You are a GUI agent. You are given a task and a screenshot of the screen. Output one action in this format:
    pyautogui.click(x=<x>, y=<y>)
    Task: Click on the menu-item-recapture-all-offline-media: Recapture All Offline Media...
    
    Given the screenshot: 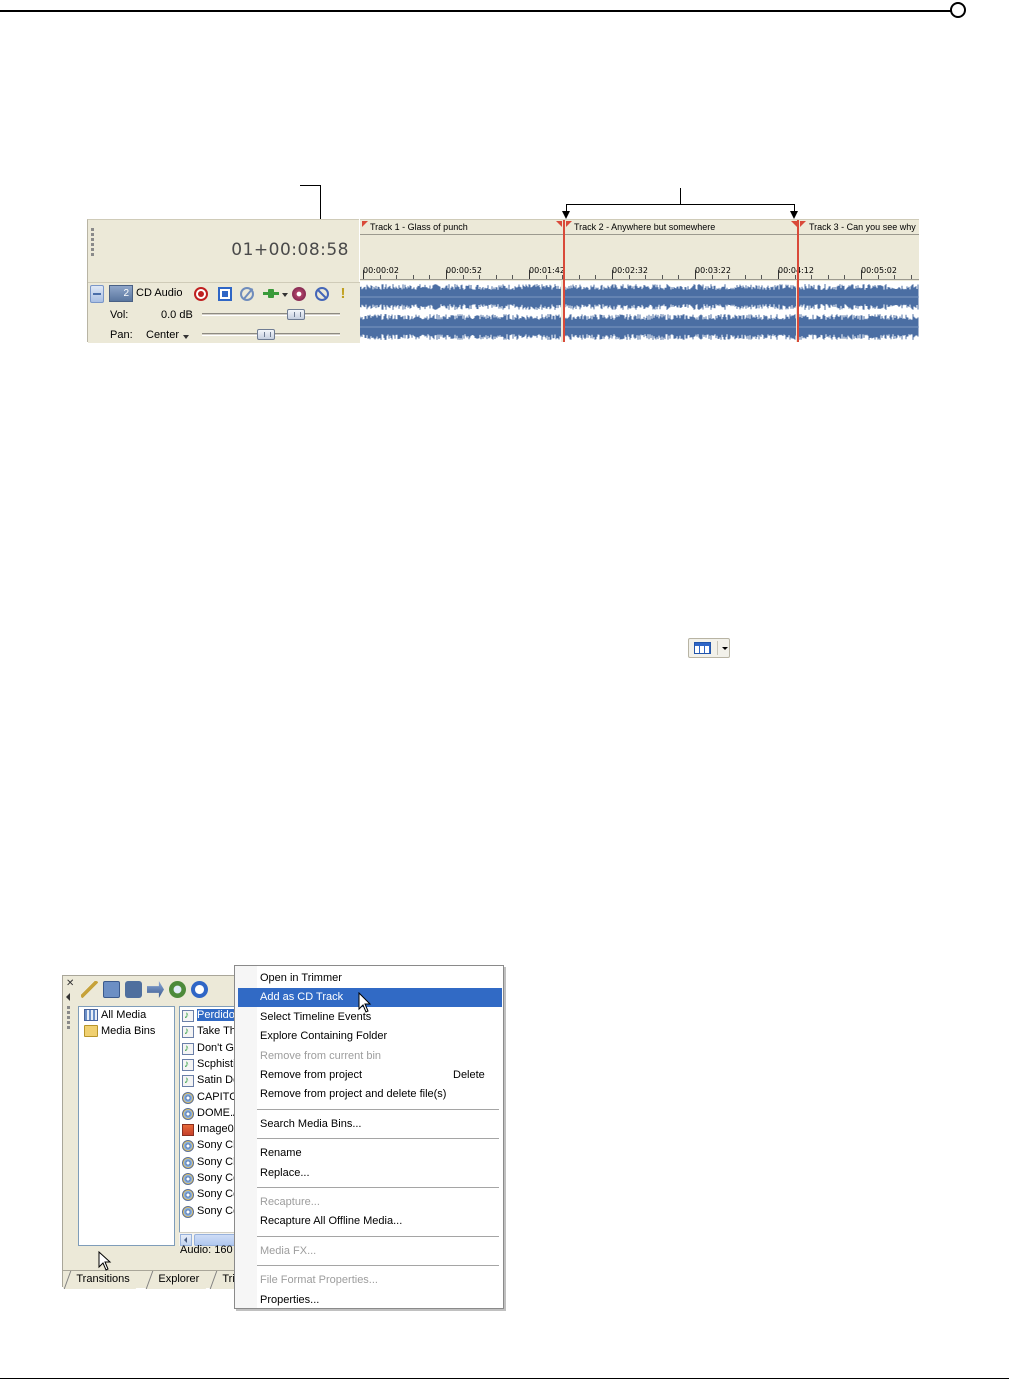 What is the action you would take?
    pyautogui.click(x=370, y=1221)
    